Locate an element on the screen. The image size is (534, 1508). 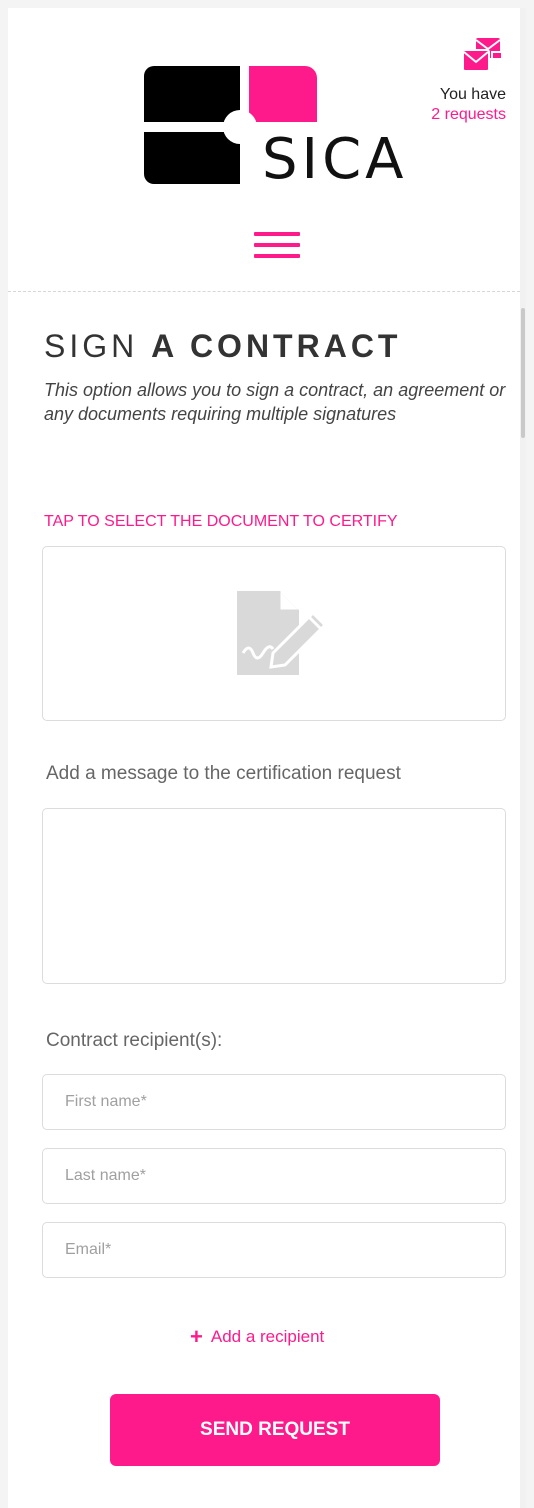
hamburger-menu-icon is located at coordinates (277, 246).